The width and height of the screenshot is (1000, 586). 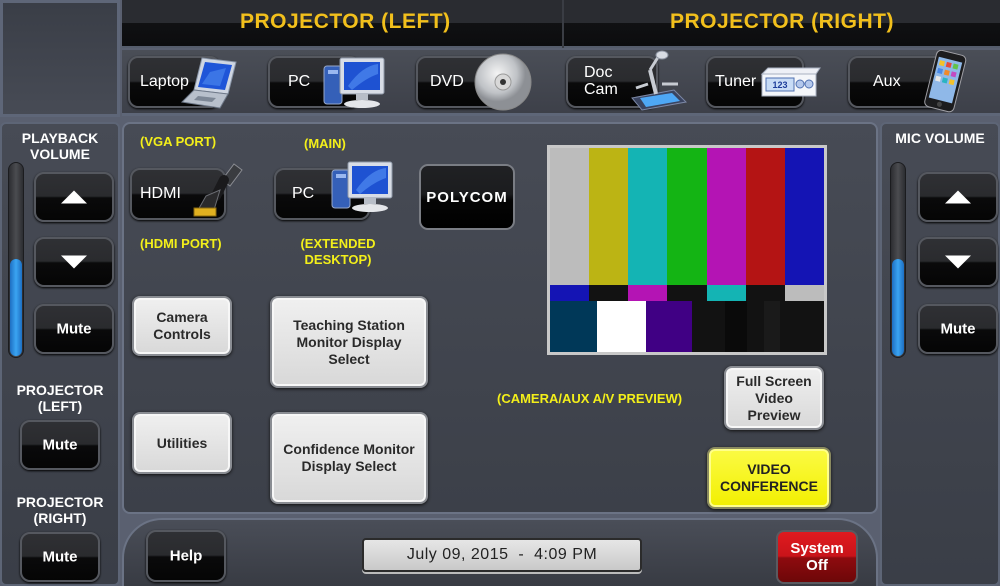 I want to click on system-off-button: System Off, so click(x=817, y=557).